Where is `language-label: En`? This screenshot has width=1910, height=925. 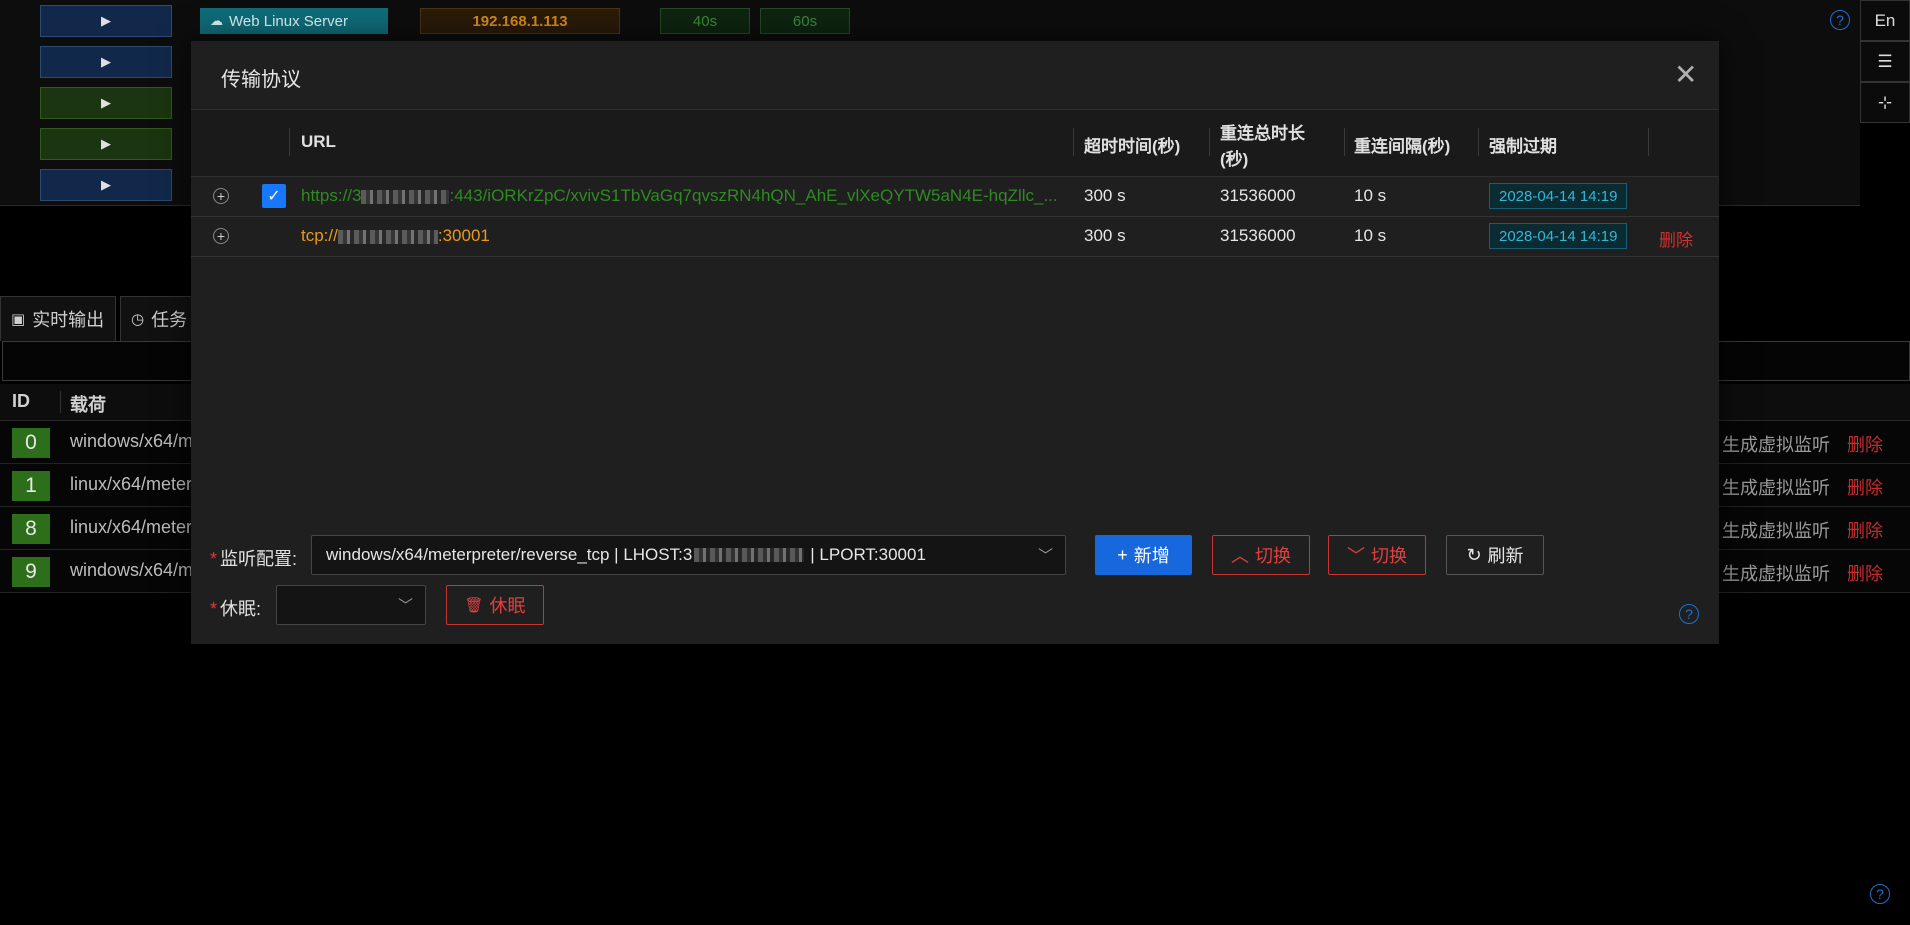 language-label: En is located at coordinates (1885, 20).